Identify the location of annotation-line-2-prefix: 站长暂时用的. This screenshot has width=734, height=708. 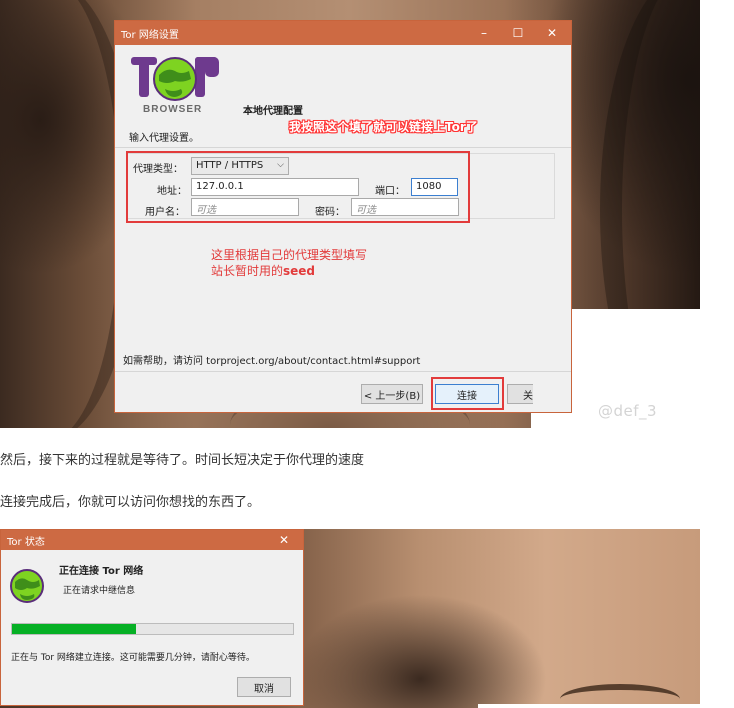
(247, 271).